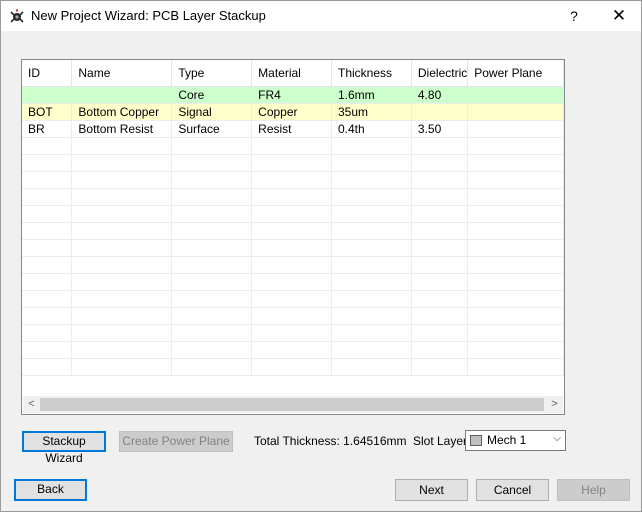 Image resolution: width=642 pixels, height=512 pixels. I want to click on help-button: Help, so click(593, 490).